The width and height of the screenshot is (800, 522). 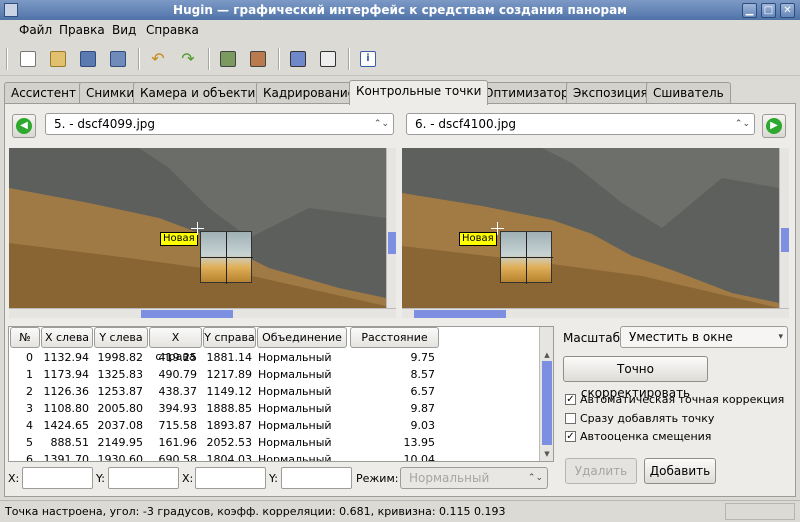 I want to click on right-image-vscroll, so click(x=784, y=228).